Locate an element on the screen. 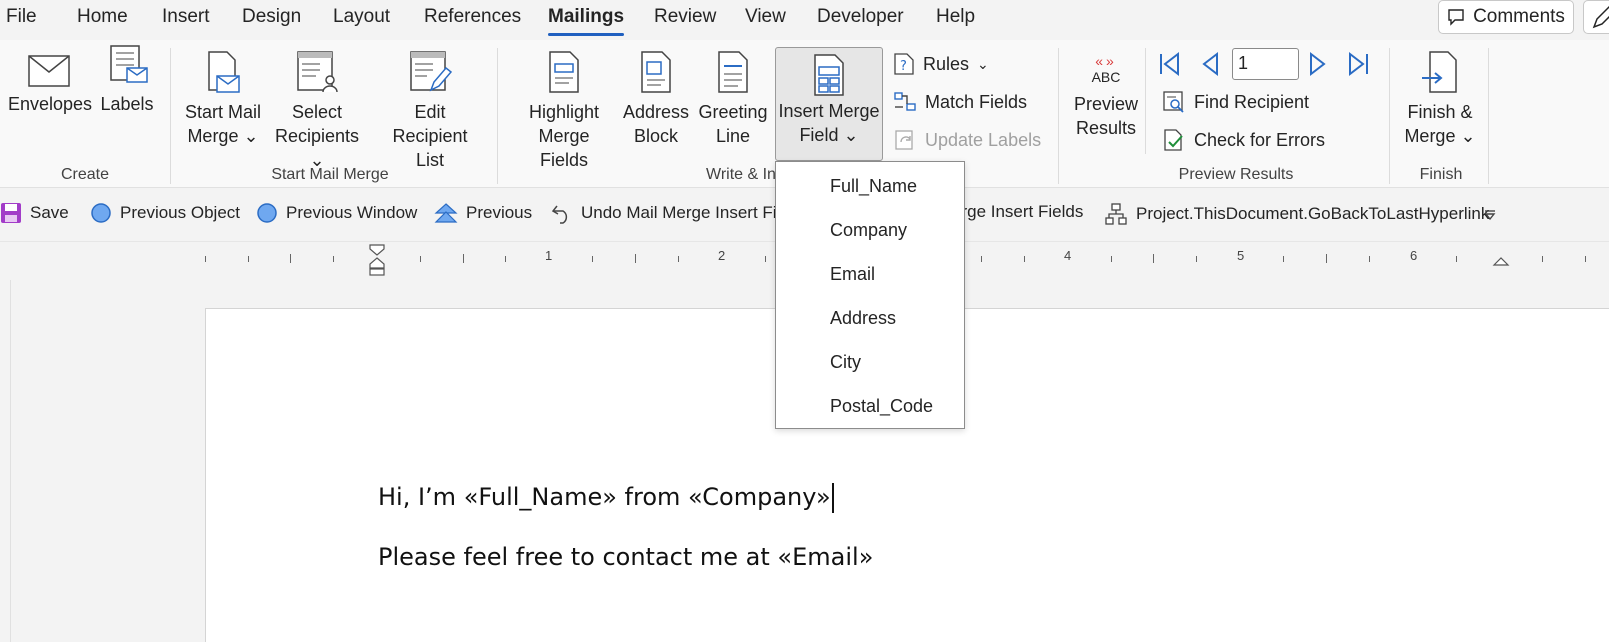 Image resolution: width=1609 pixels, height=642 pixels. previous-object-icon is located at coordinates (101, 213).